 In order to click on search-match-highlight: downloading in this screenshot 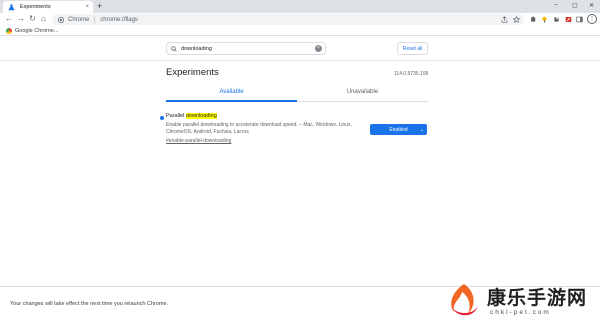, I will do `click(201, 116)`.